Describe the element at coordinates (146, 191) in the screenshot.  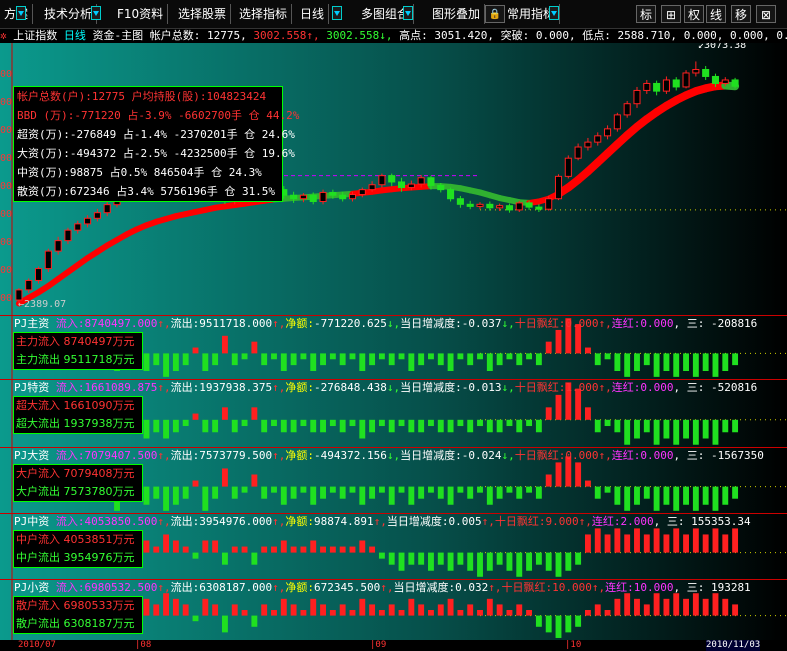
I see `summary-row-small: 散资(万):672346 占3.4% 5756196手 仓 31.5%` at that location.